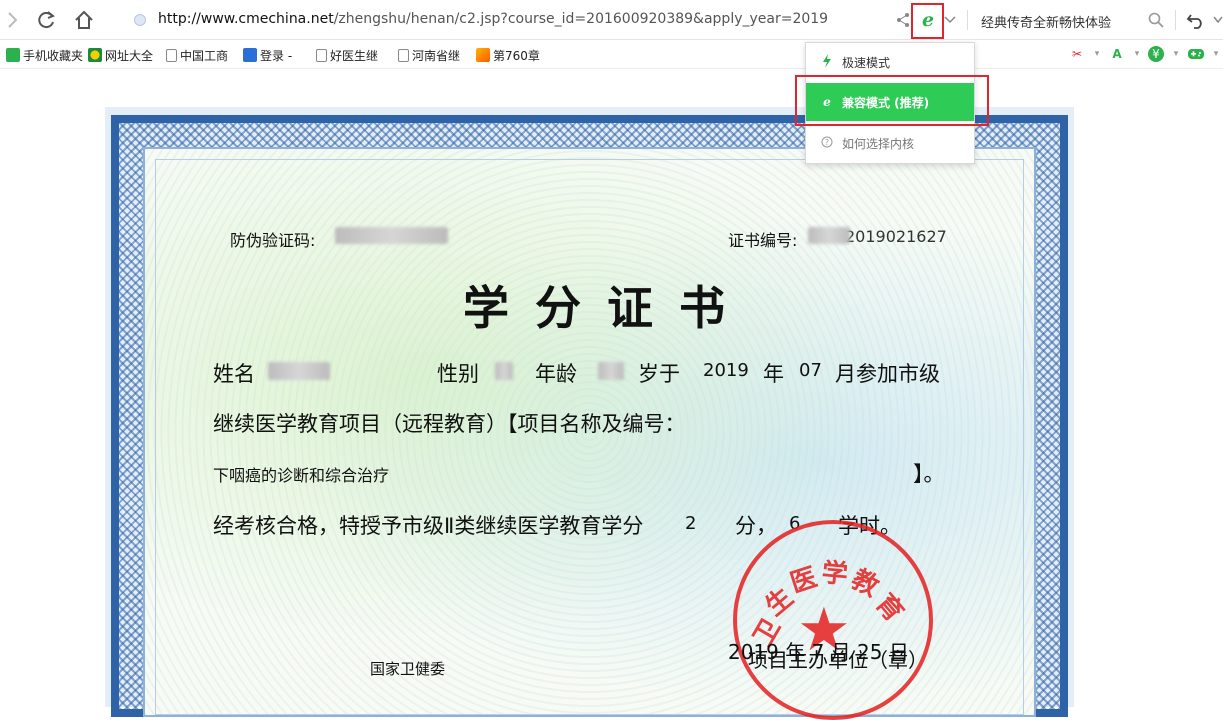 This screenshot has height=720, width=1223. Describe the element at coordinates (763, 240) in the screenshot. I see `cert-number-label: 证书编号:` at that location.